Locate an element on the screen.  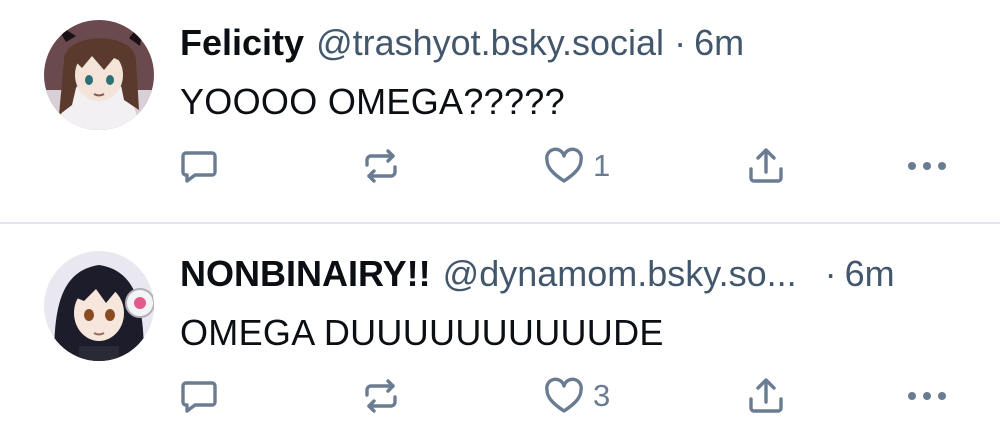
post-text: OMEGA DUUUUUUUUUUDE is located at coordinates (422, 332).